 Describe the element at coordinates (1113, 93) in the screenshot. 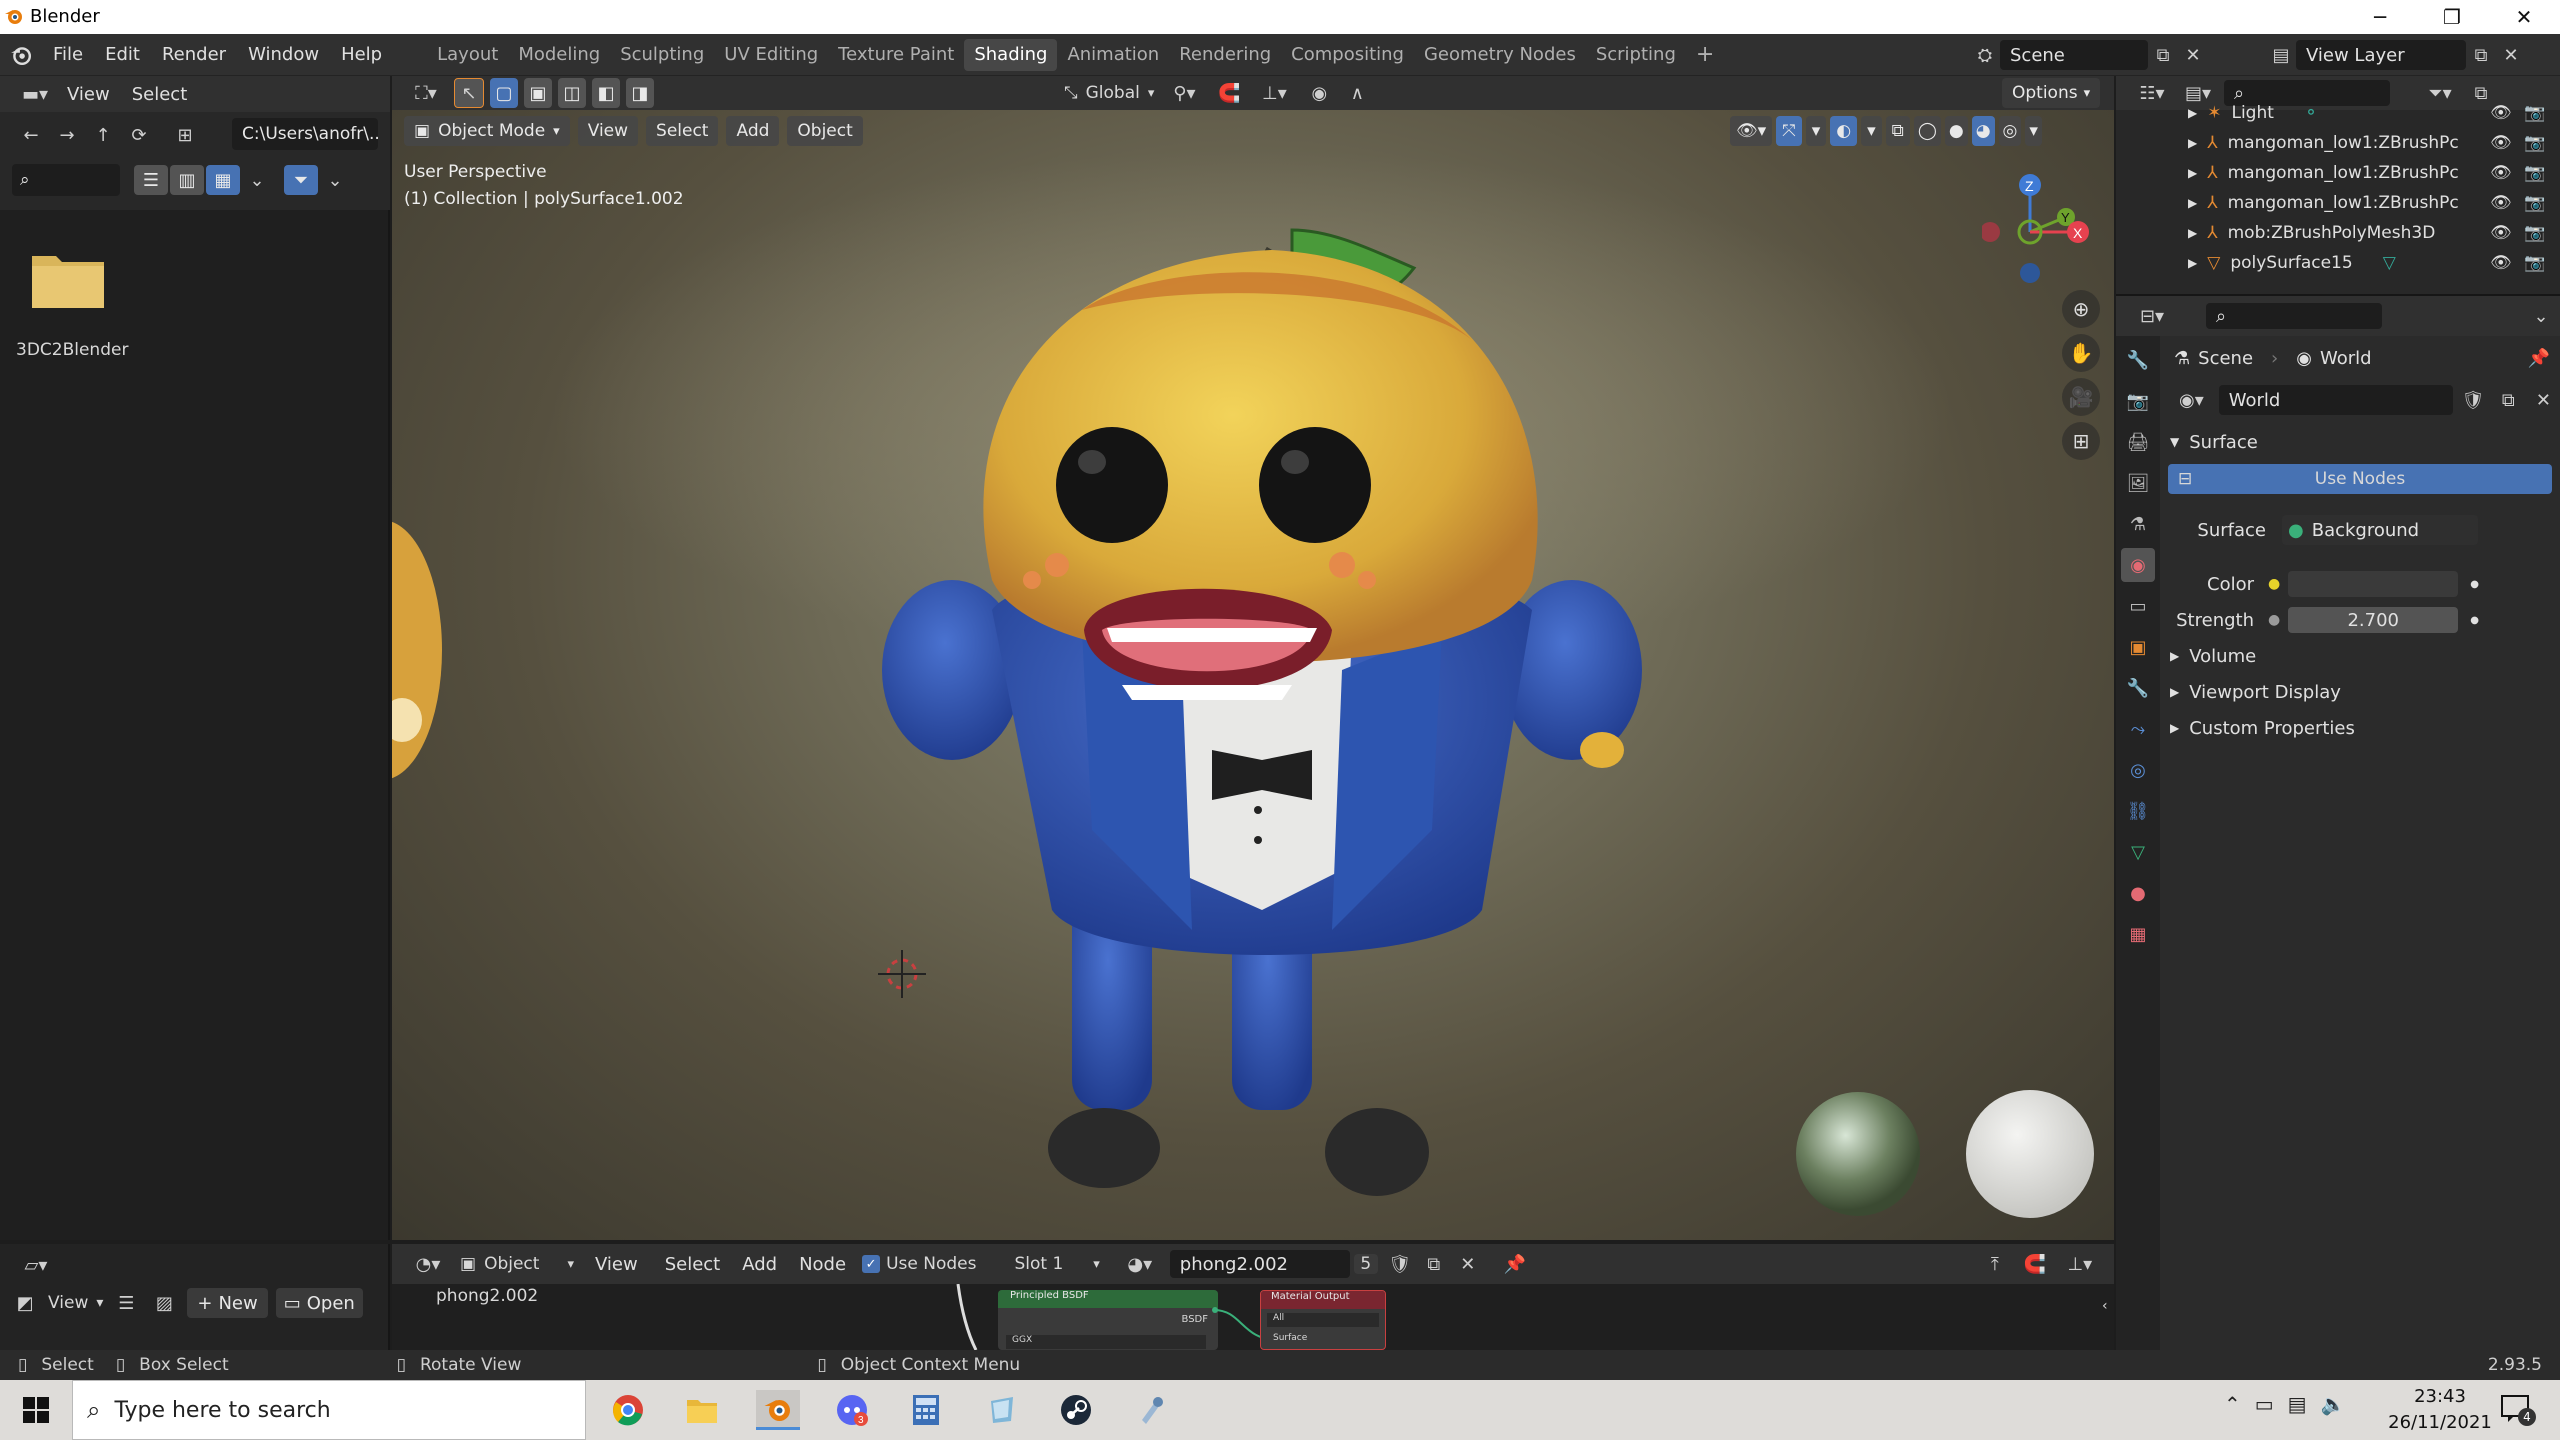

I see `transform-orientation-select: Global` at that location.